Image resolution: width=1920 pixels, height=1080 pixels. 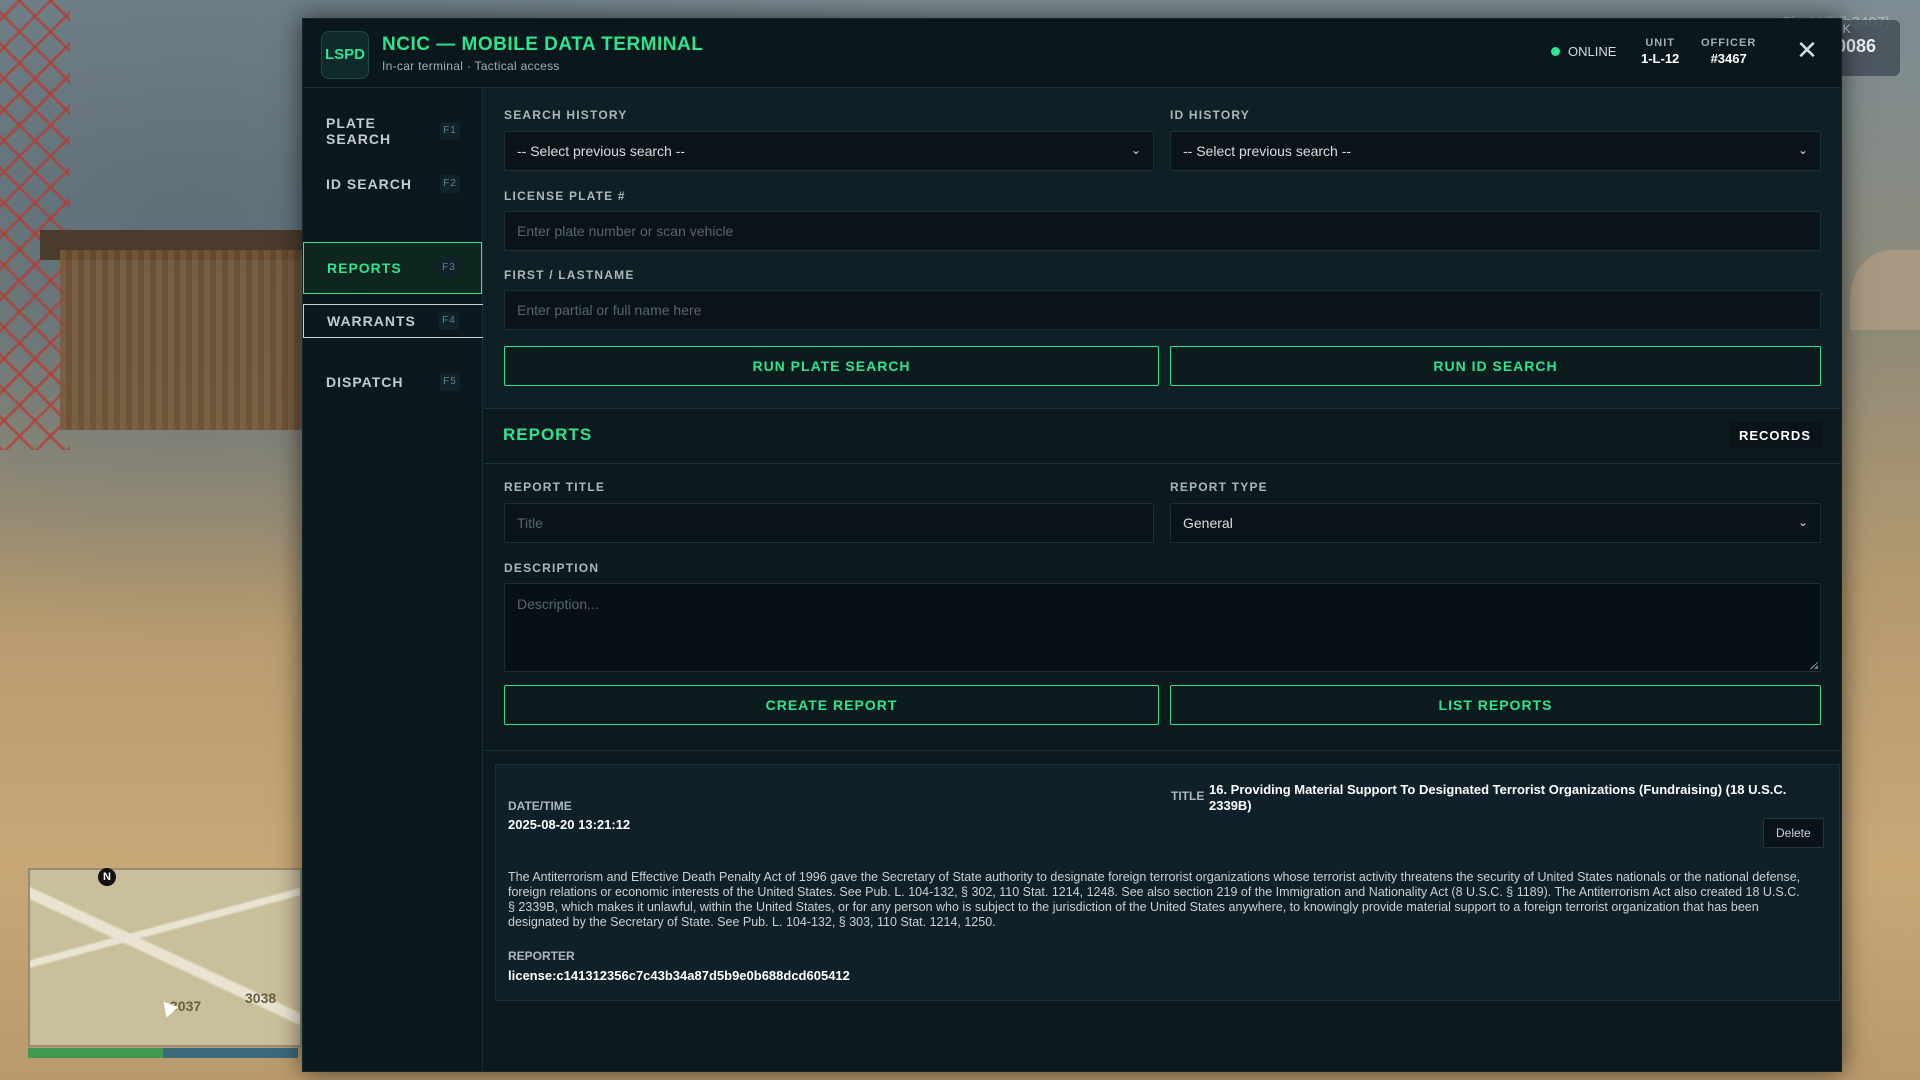 What do you see at coordinates (471, 66) in the screenshot?
I see `app-subtitle: In-car terminal · Tactical access` at bounding box center [471, 66].